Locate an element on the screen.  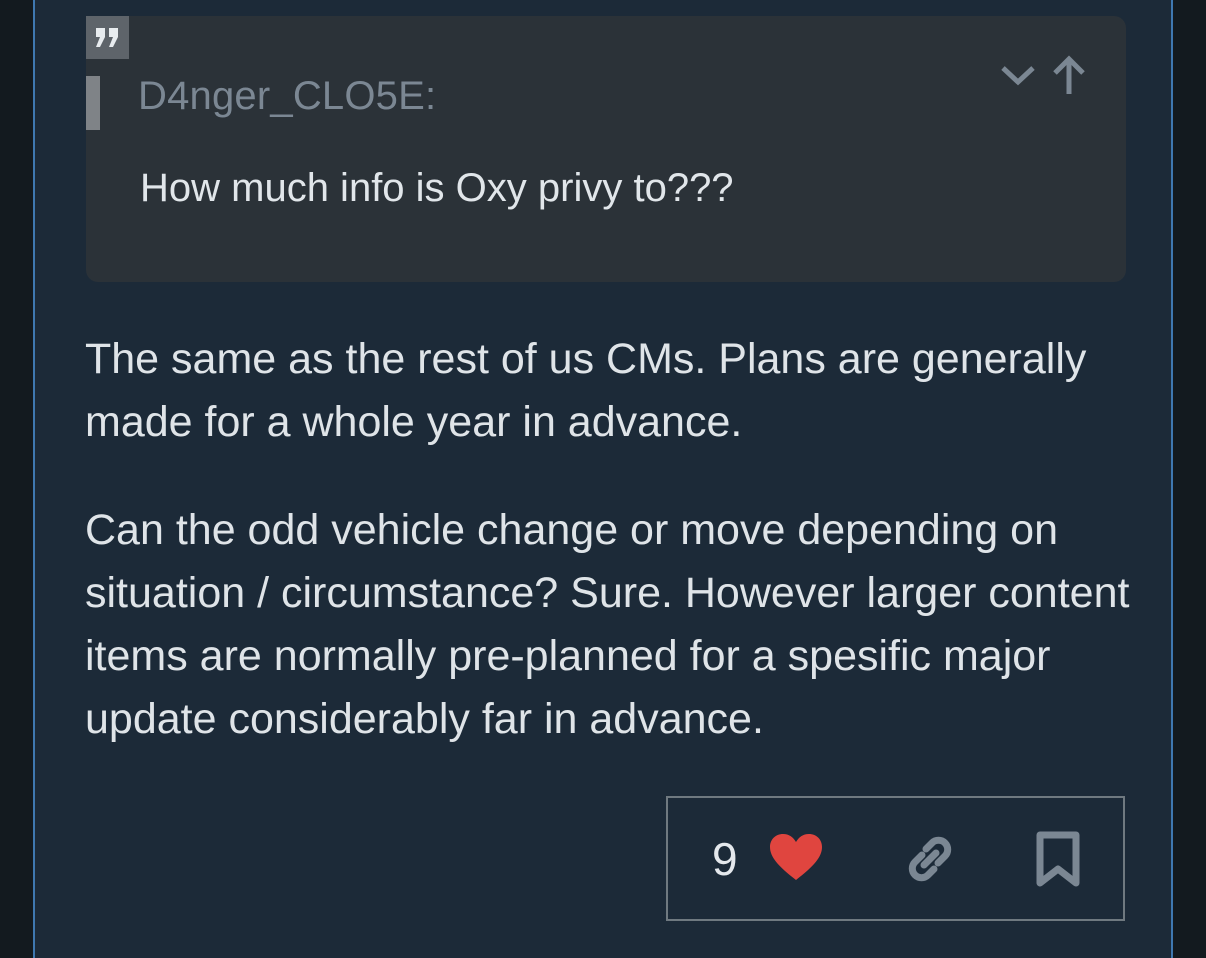
quote-text: How much info is Oxy privy to??? is located at coordinates (437, 188).